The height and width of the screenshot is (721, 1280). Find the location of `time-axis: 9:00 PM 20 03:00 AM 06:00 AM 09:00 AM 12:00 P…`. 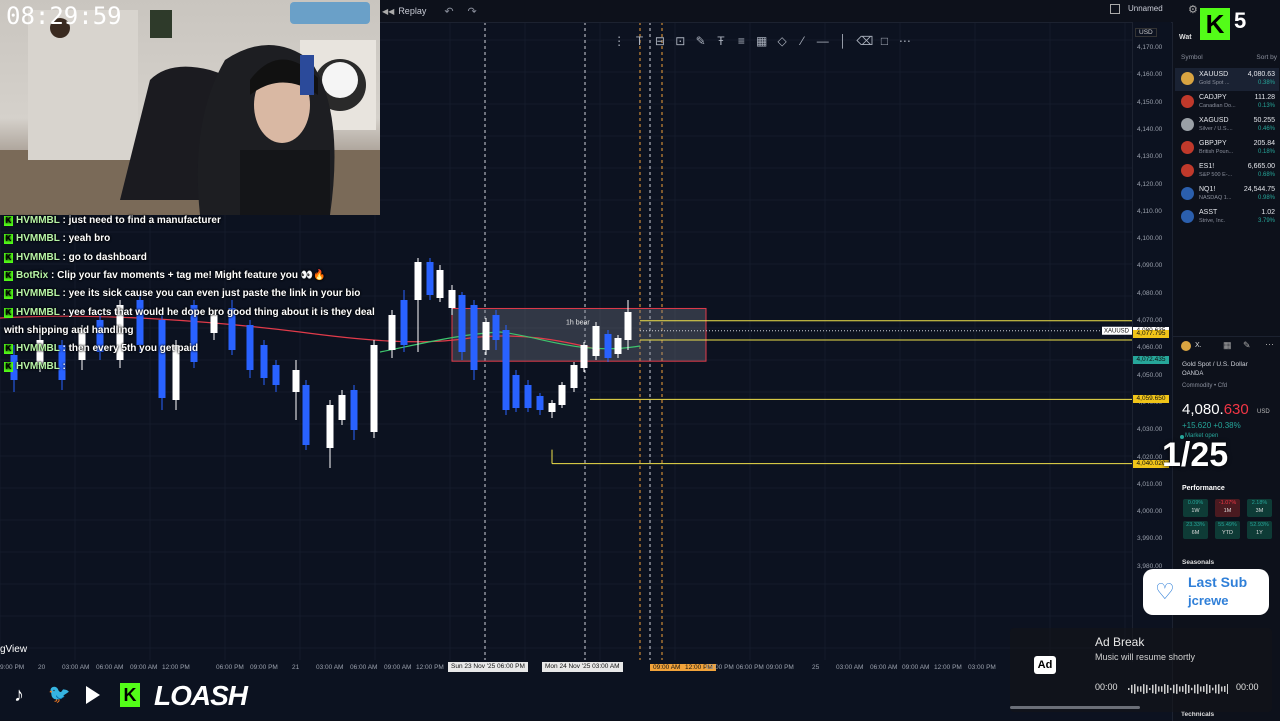

time-axis: 9:00 PM 20 03:00 AM 06:00 AM 09:00 AM 12:00 P… is located at coordinates (566, 668).